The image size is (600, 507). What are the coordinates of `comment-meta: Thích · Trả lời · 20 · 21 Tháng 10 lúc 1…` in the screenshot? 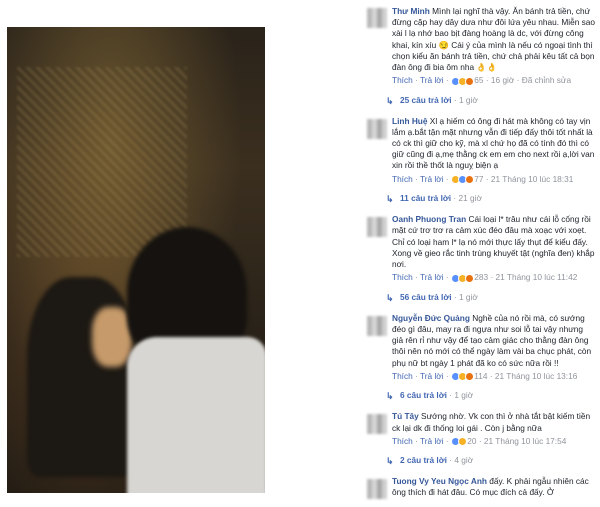 It's located at (494, 441).